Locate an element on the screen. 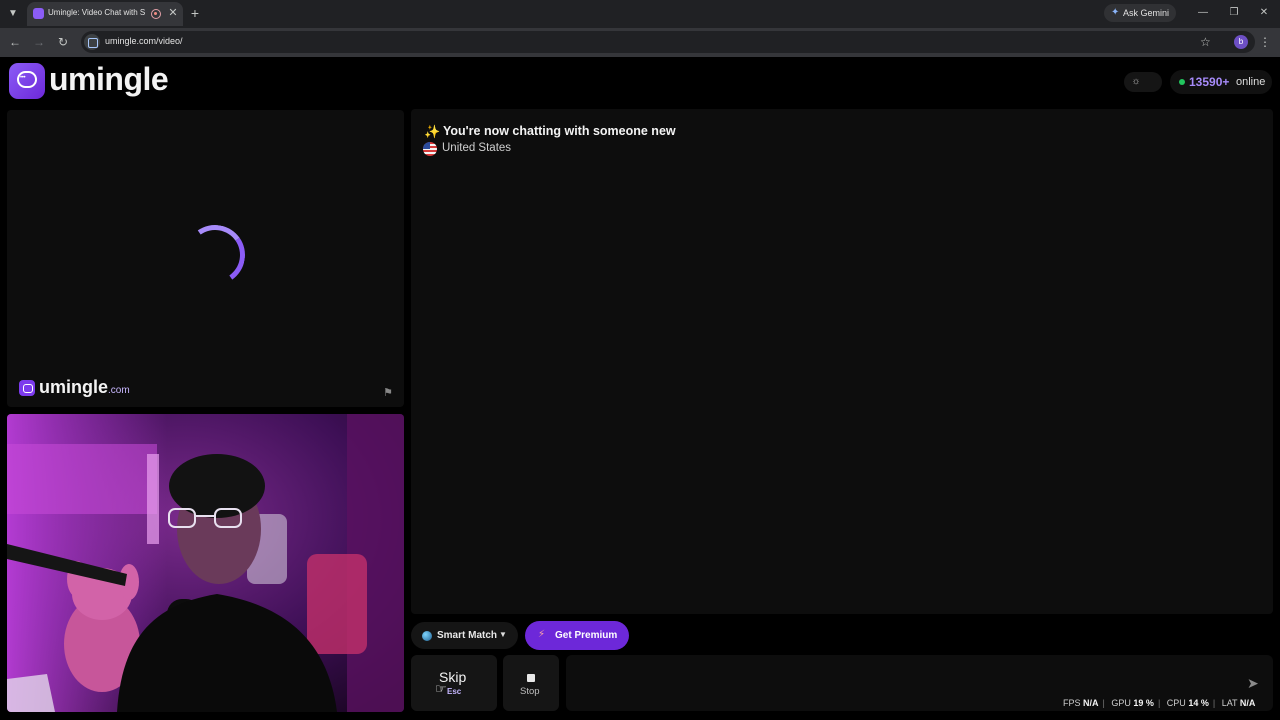 The image size is (1280, 720). performance-stats: FPS N/A | GPU 19 % | CPU 14 % | LAT N/A is located at coordinates (1159, 703).